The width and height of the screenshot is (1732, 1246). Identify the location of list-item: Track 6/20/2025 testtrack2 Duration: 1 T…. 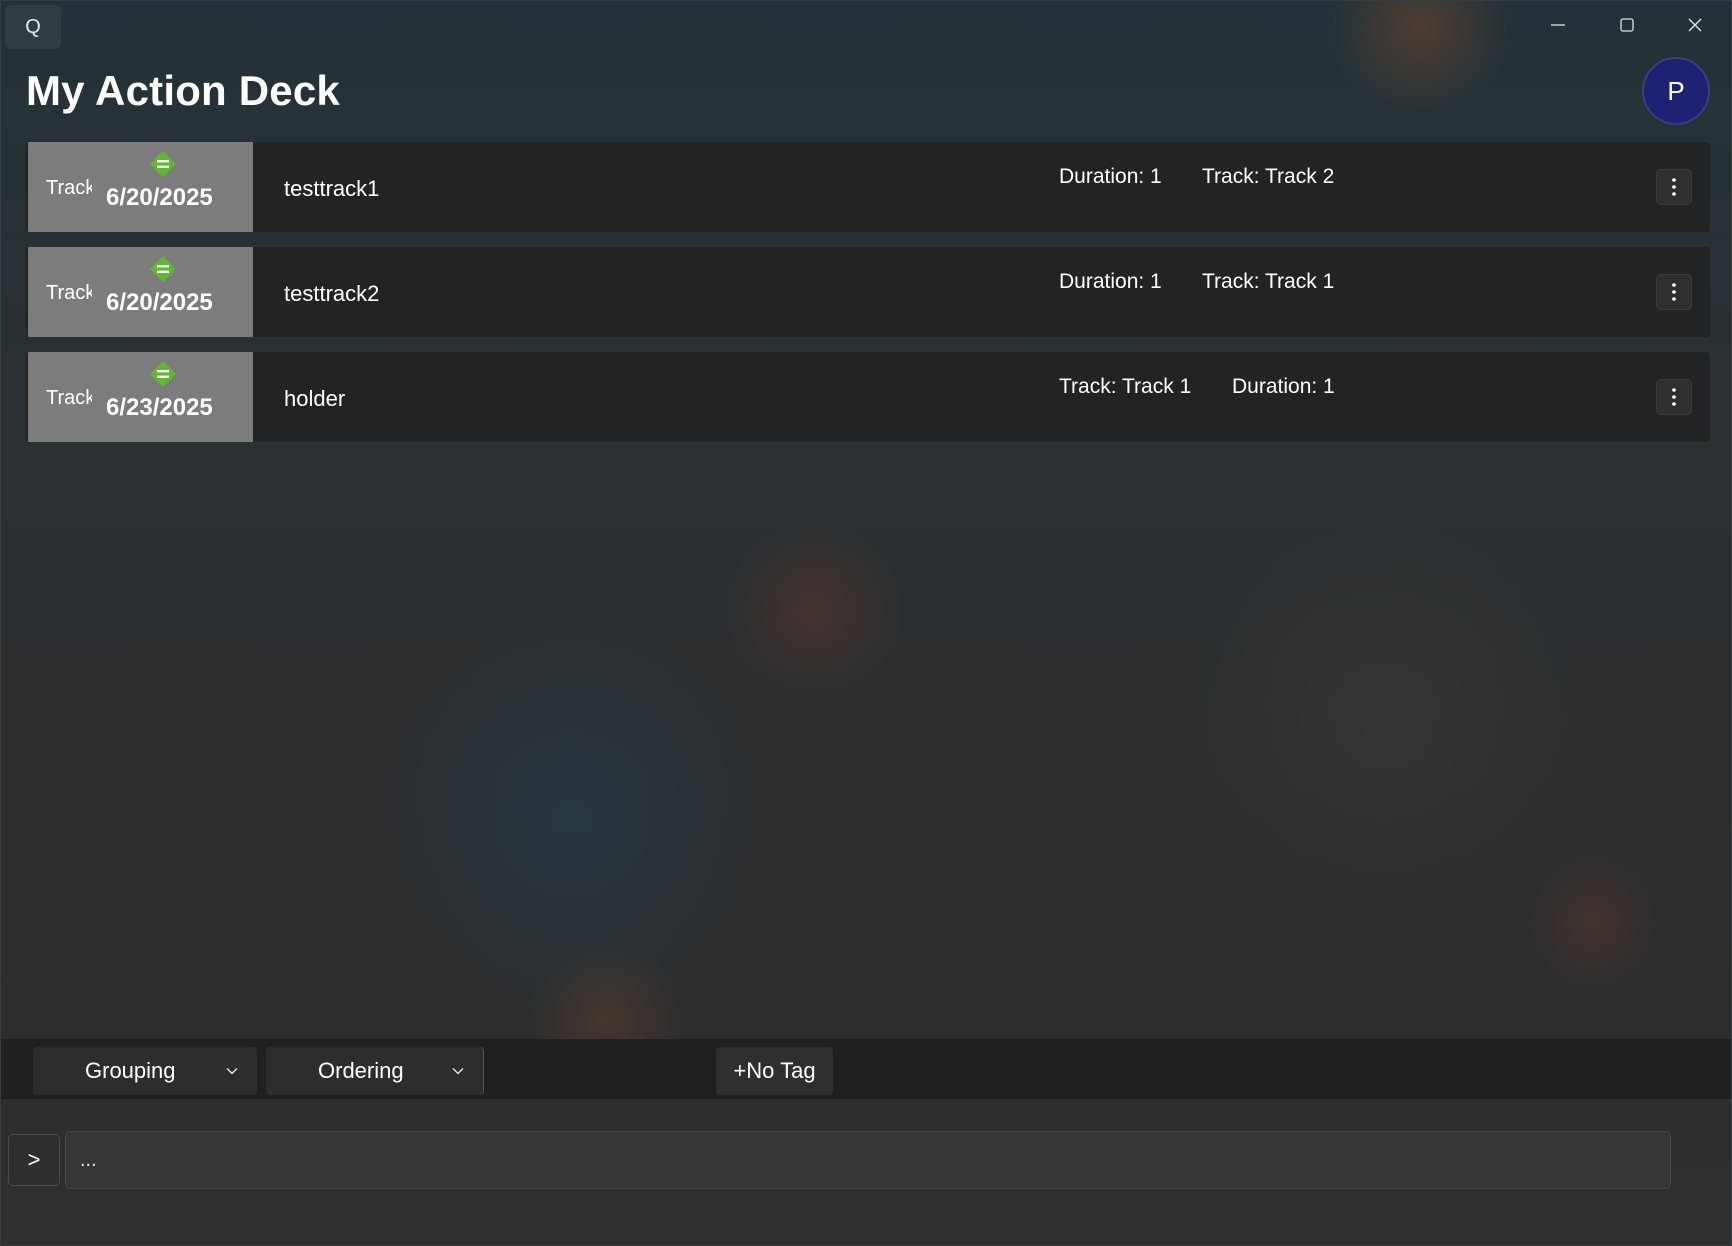
(868, 292).